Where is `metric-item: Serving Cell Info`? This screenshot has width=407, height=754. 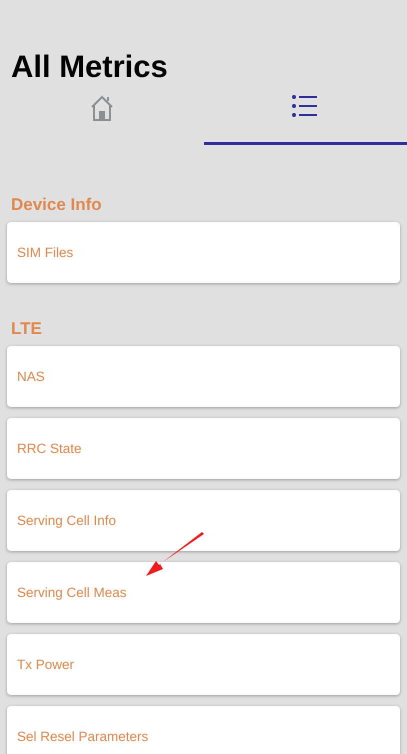 metric-item: Serving Cell Info is located at coordinates (203, 520).